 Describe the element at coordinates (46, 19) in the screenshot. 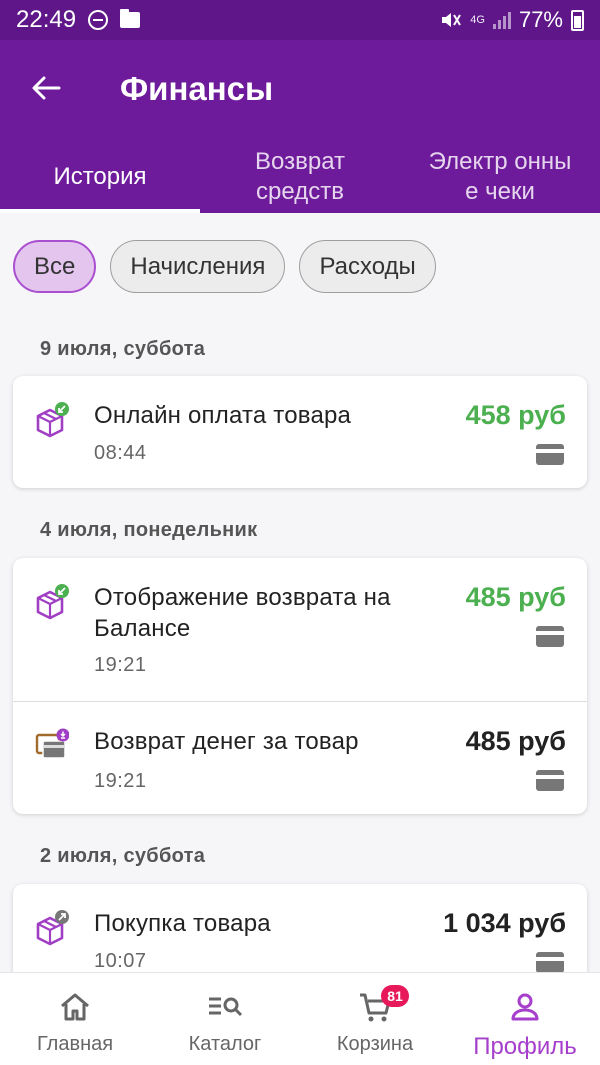

I see `status-time: 22:49` at that location.